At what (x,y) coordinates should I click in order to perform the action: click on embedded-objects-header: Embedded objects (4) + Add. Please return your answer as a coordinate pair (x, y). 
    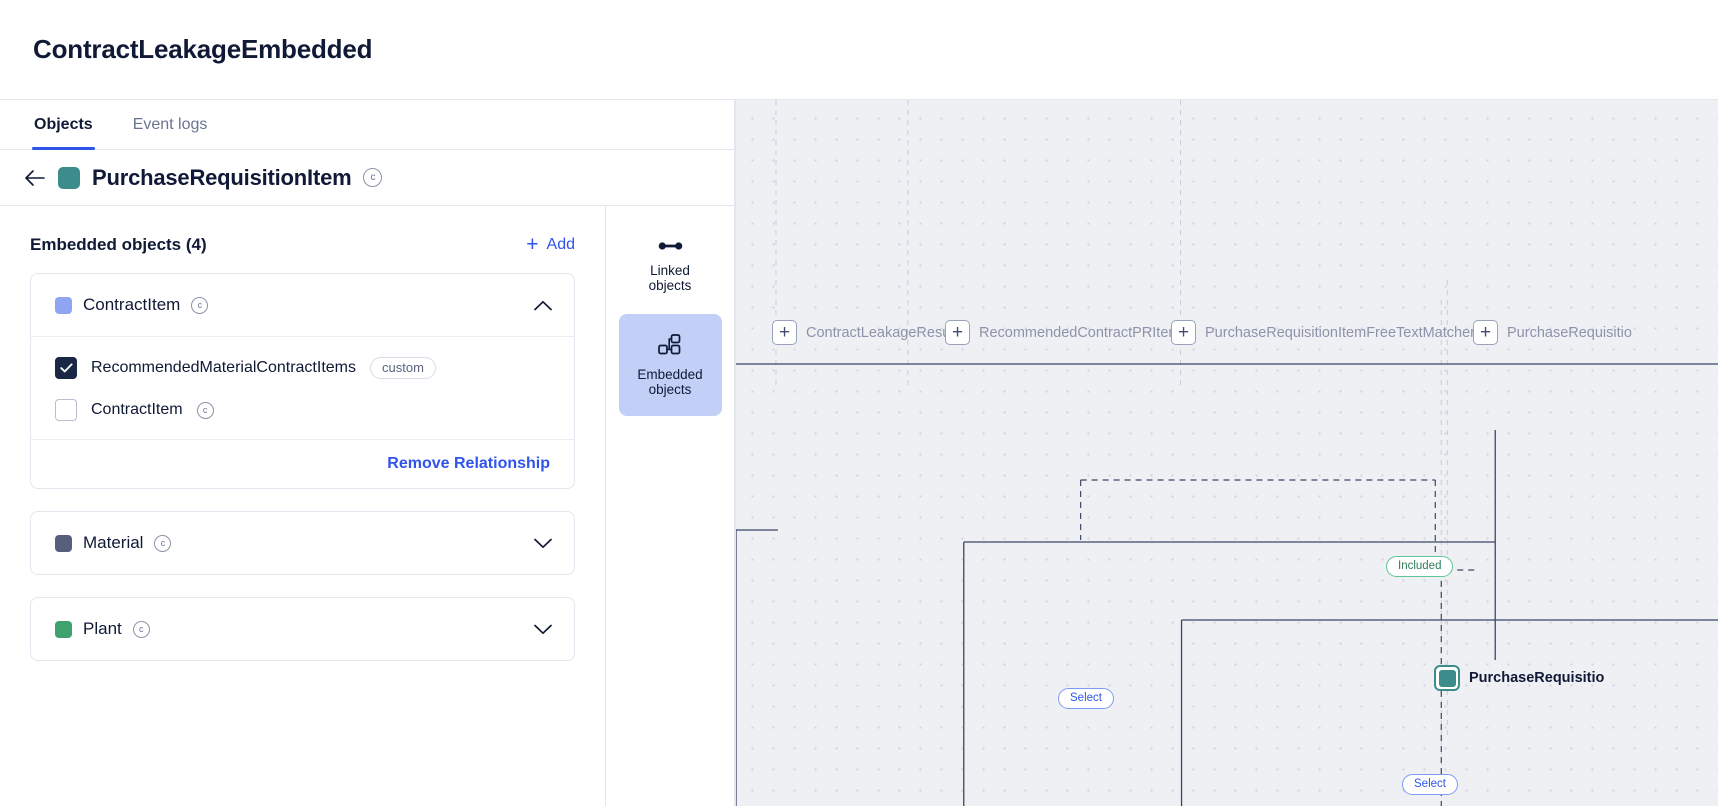
    Looking at the image, I should click on (302, 239).